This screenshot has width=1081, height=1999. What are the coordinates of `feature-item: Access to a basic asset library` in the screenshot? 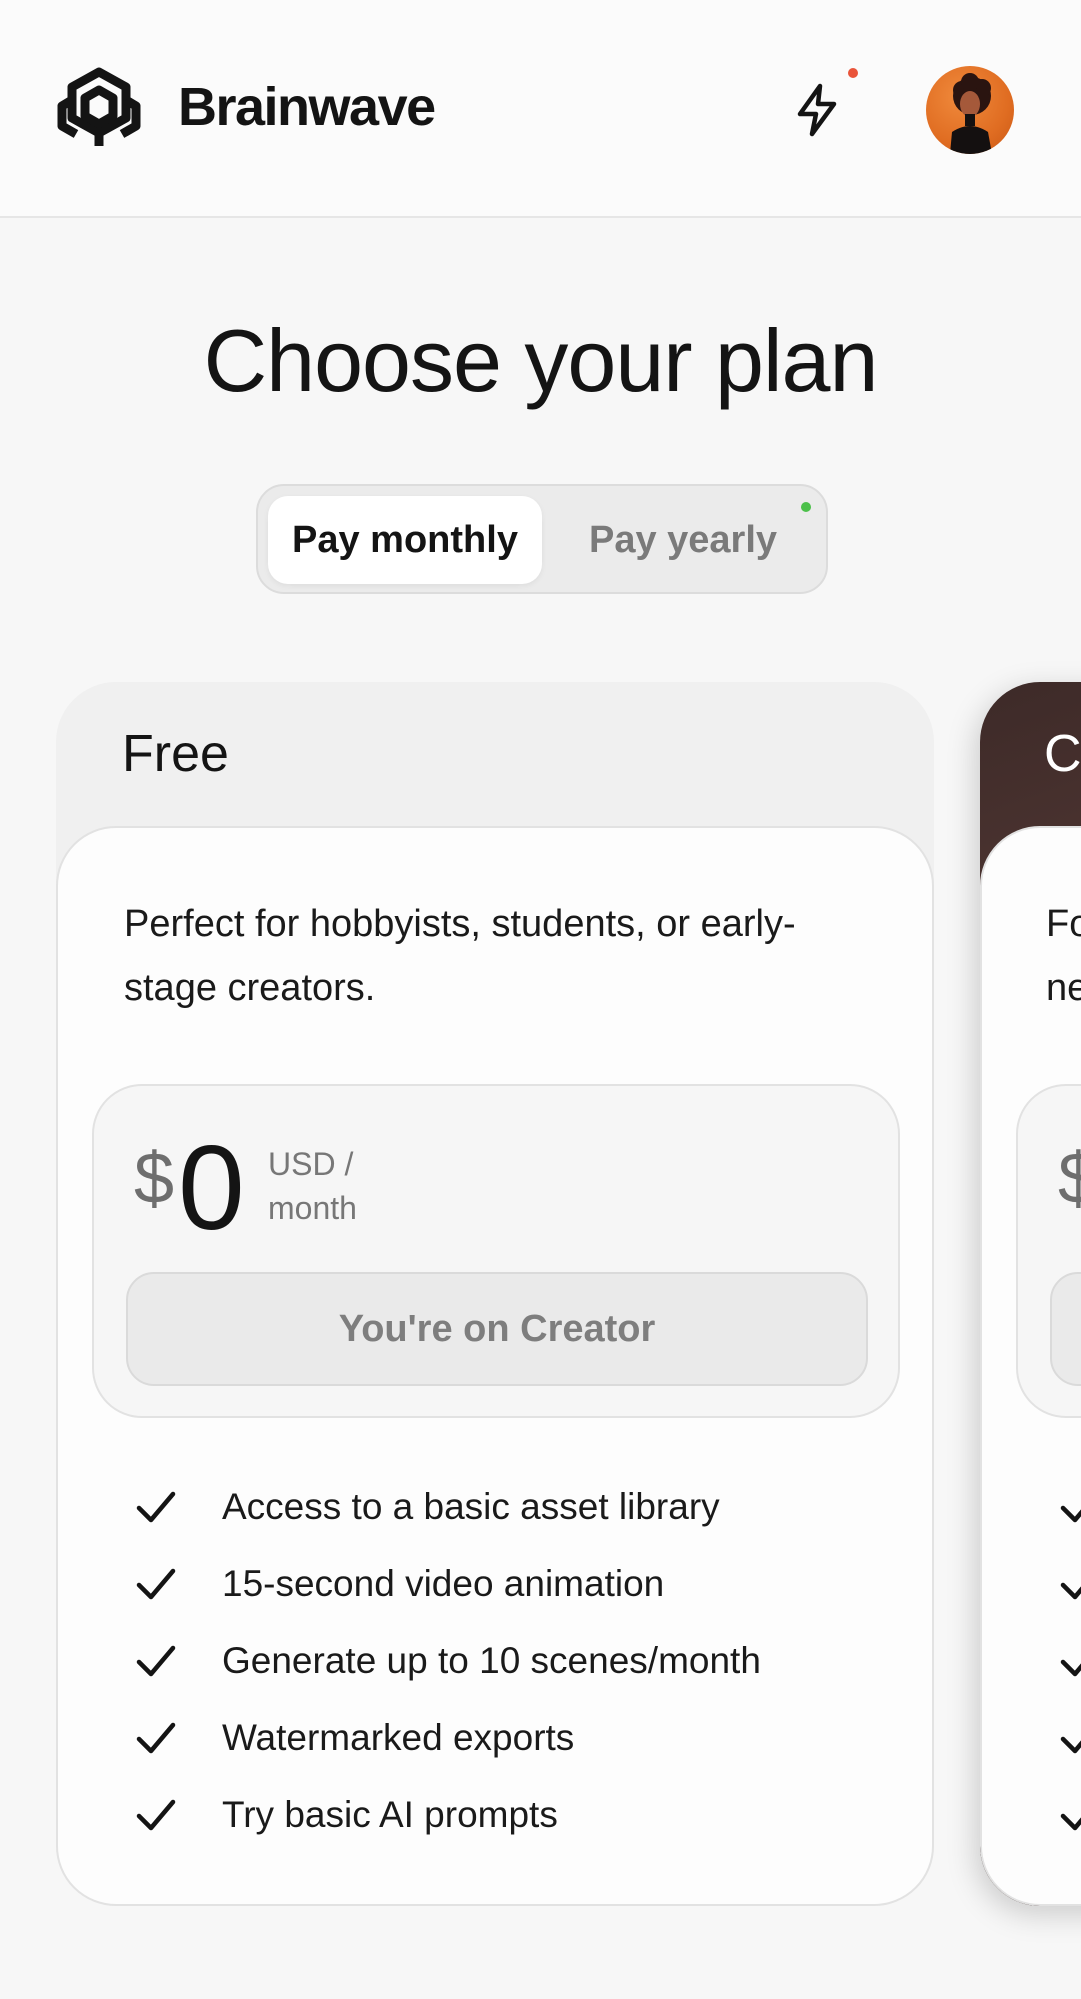 It's located at (447, 1506).